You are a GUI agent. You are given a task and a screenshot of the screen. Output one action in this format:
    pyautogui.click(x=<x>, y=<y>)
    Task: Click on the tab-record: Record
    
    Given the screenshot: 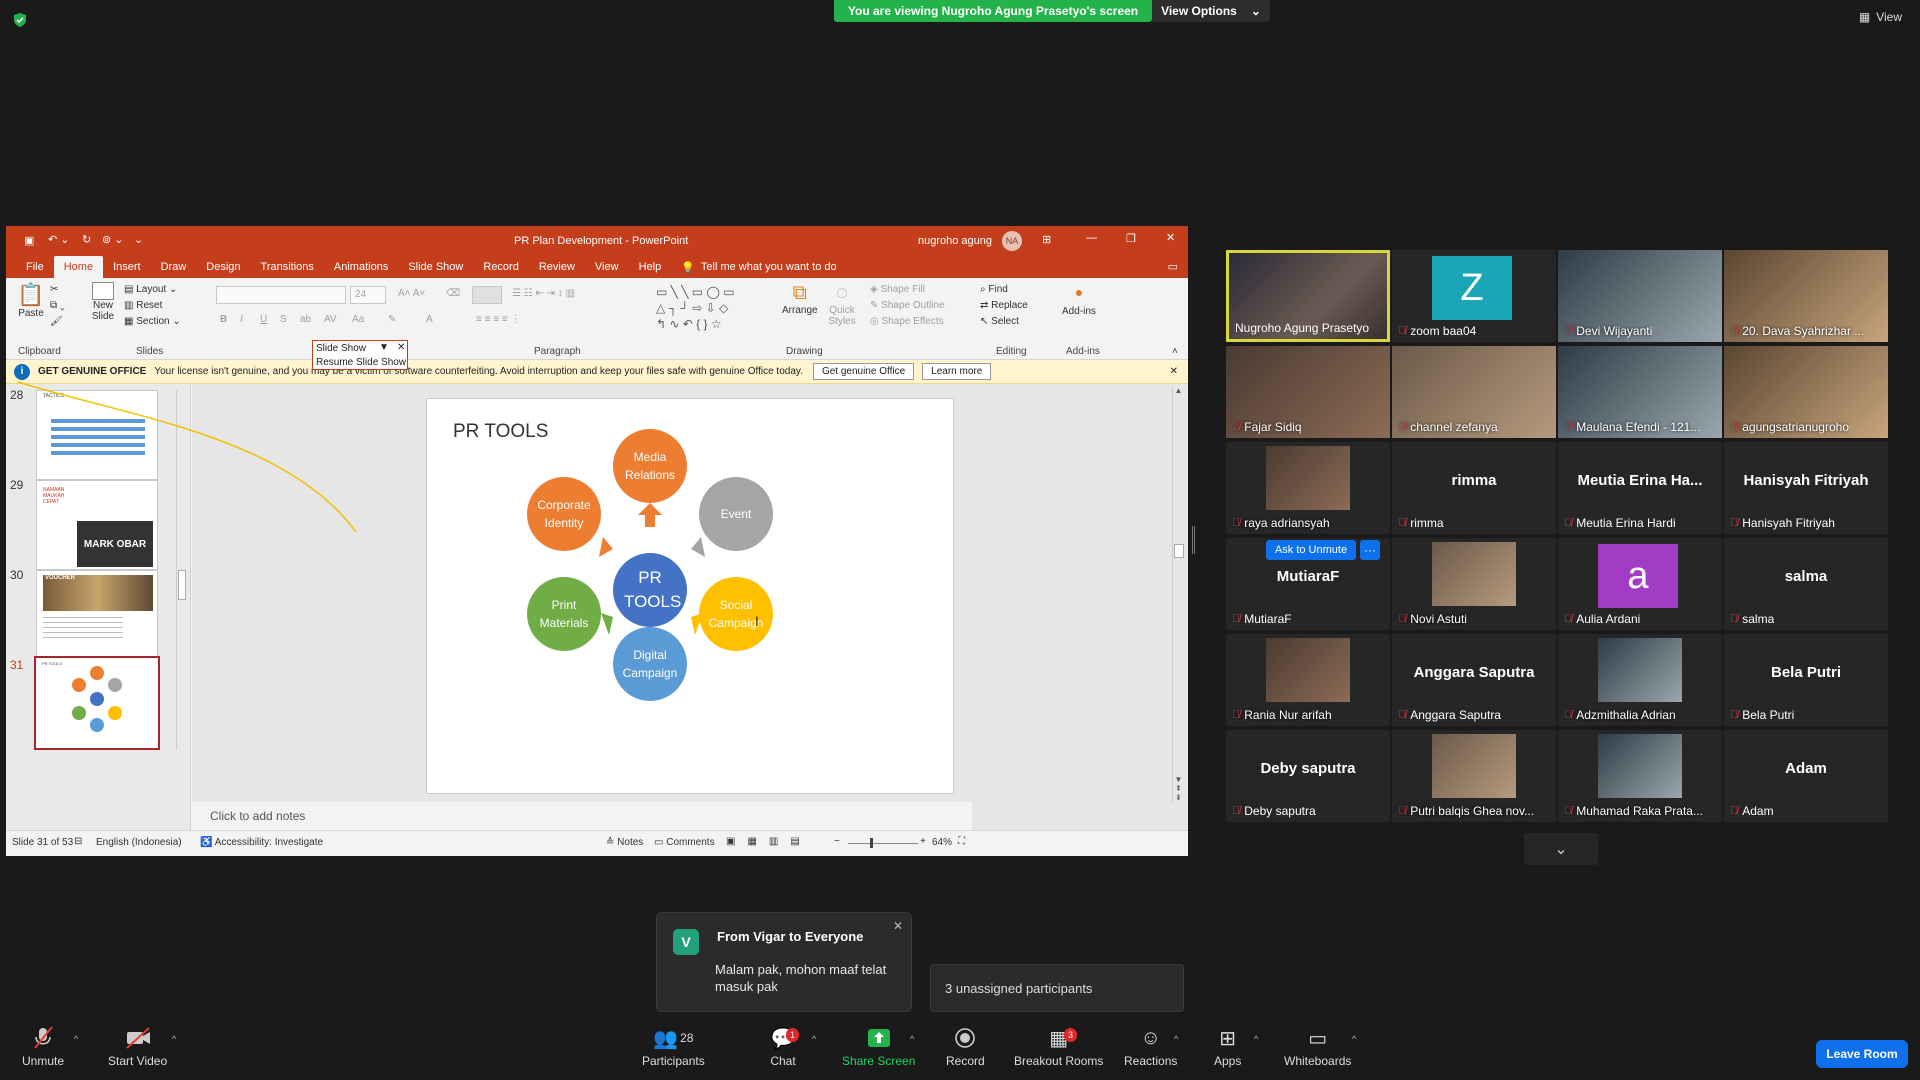 What is the action you would take?
    pyautogui.click(x=500, y=267)
    